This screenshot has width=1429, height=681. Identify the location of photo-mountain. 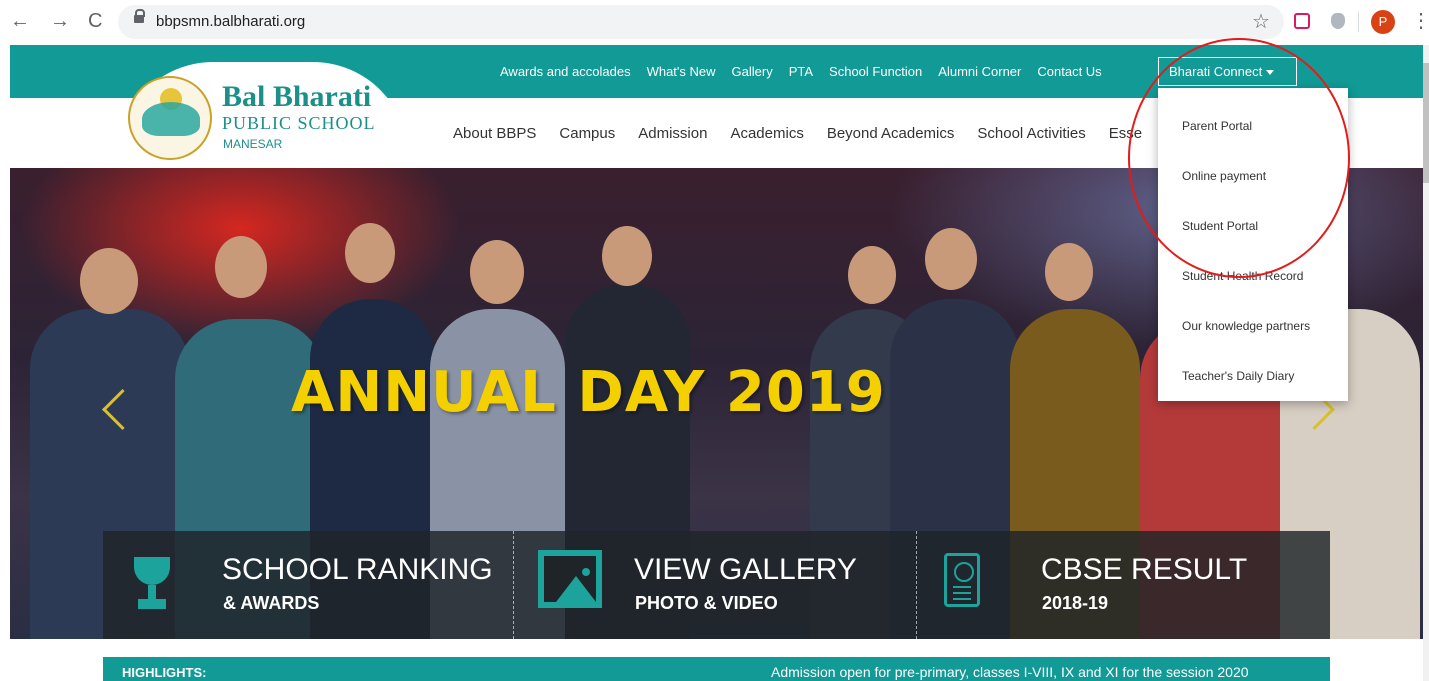
(576, 589).